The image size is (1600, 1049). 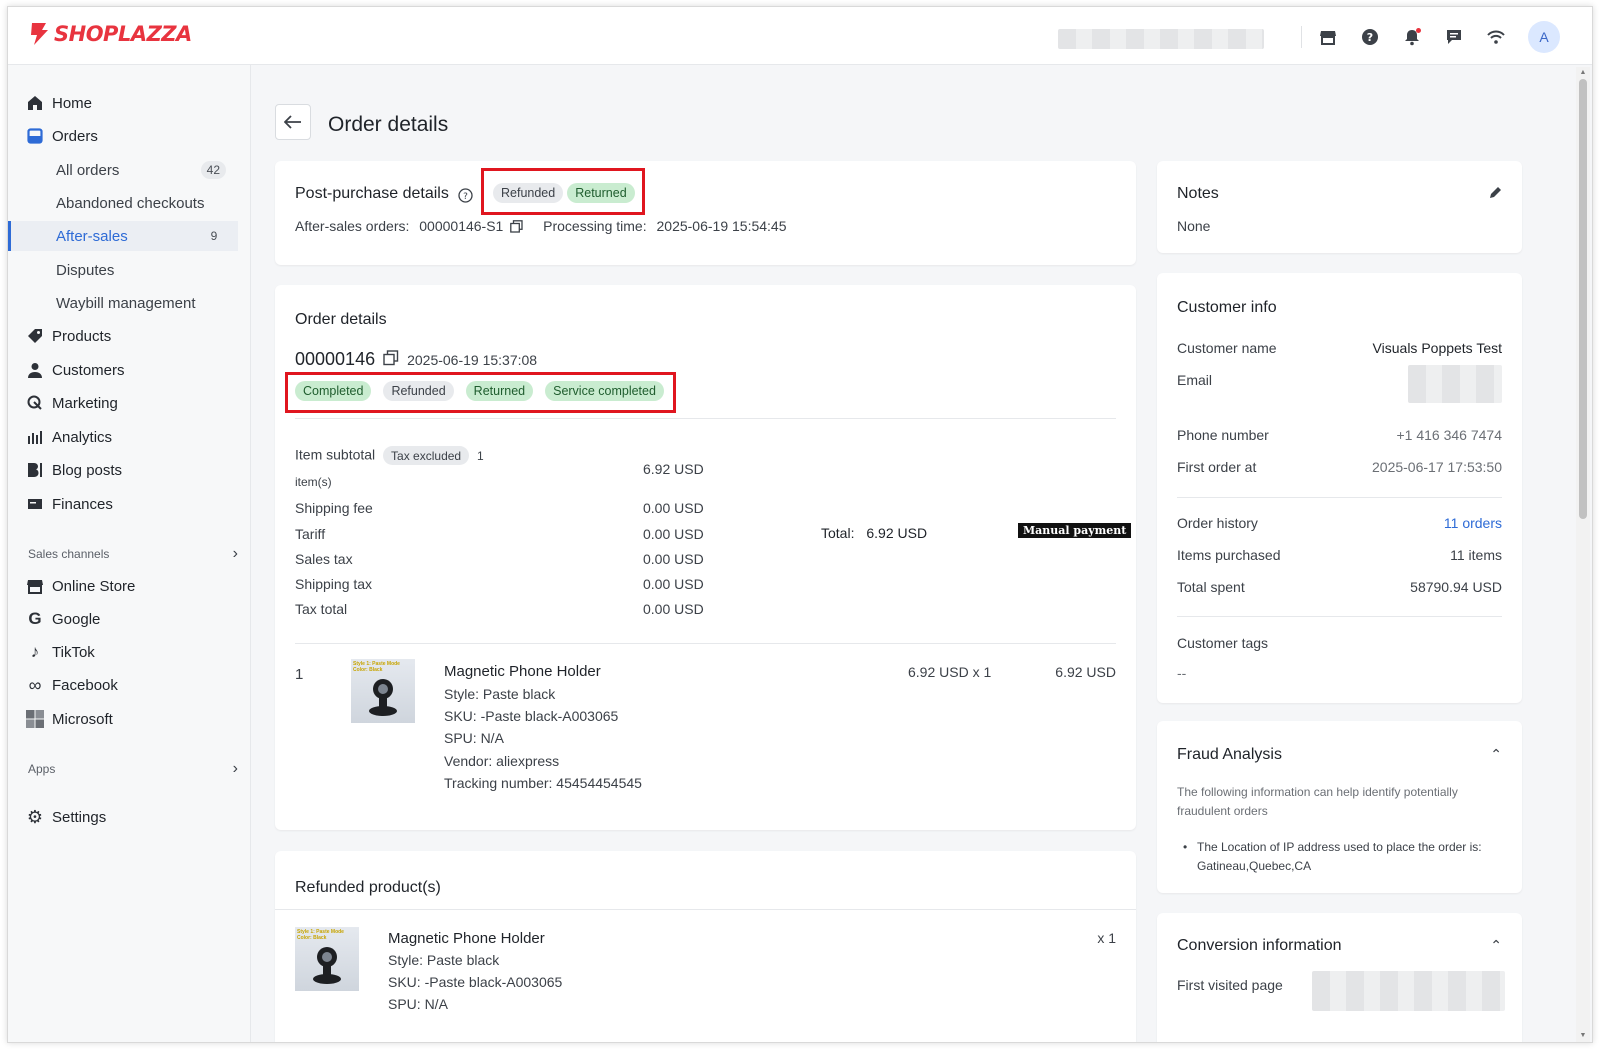 I want to click on refunded-product-style: Style: Paste black, so click(x=444, y=960).